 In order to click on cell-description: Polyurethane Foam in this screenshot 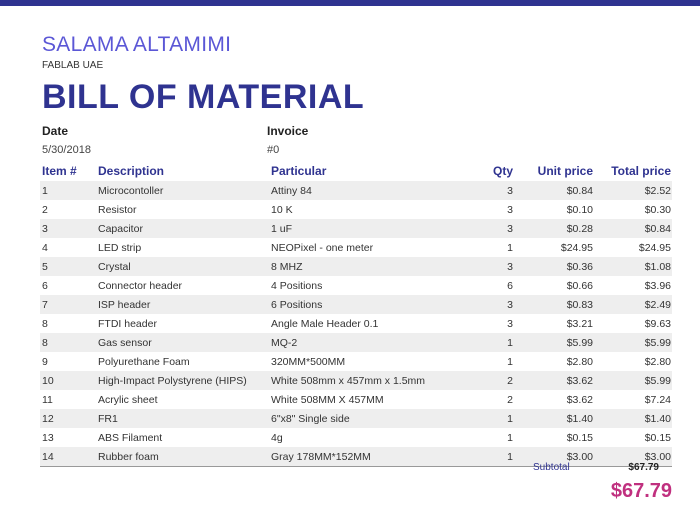, I will do `click(144, 361)`.